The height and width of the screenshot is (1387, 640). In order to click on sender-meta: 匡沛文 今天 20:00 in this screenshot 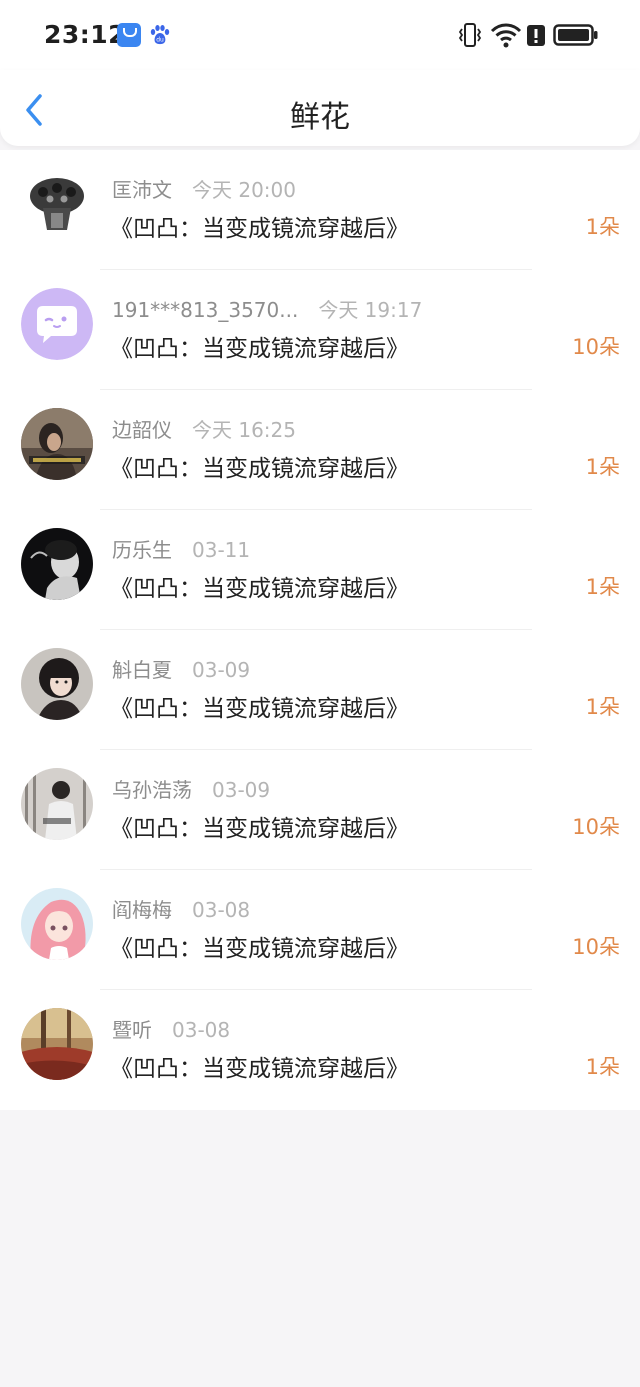, I will do `click(204, 188)`.